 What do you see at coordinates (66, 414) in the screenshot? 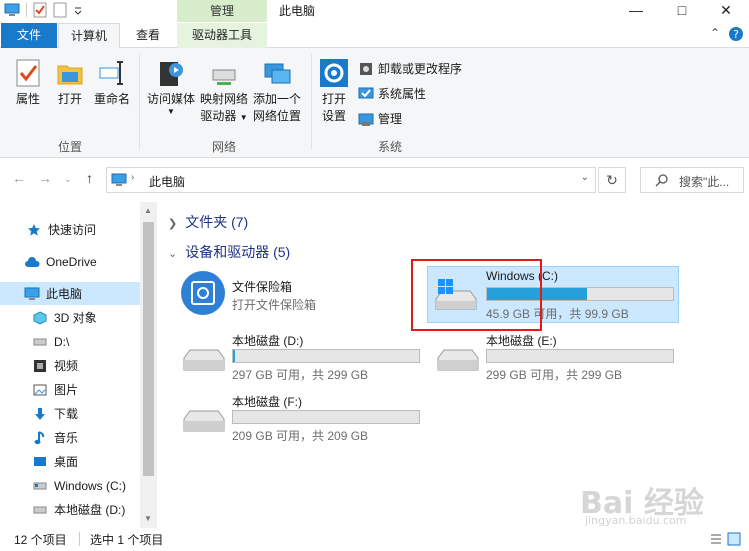
I see `sidebar-item-label: 下载` at bounding box center [66, 414].